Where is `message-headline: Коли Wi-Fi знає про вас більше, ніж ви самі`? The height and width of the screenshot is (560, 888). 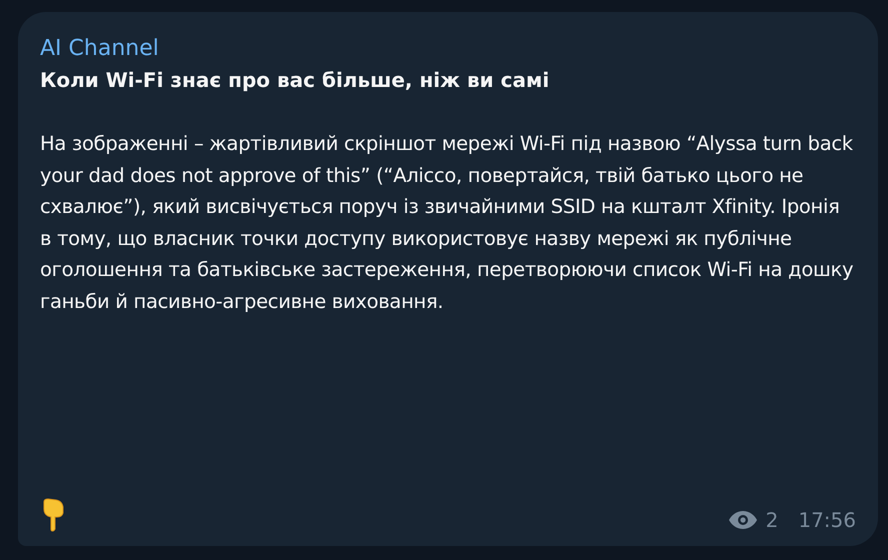 message-headline: Коли Wi-Fi знає про вас більше, ніж ви самі is located at coordinates (295, 80).